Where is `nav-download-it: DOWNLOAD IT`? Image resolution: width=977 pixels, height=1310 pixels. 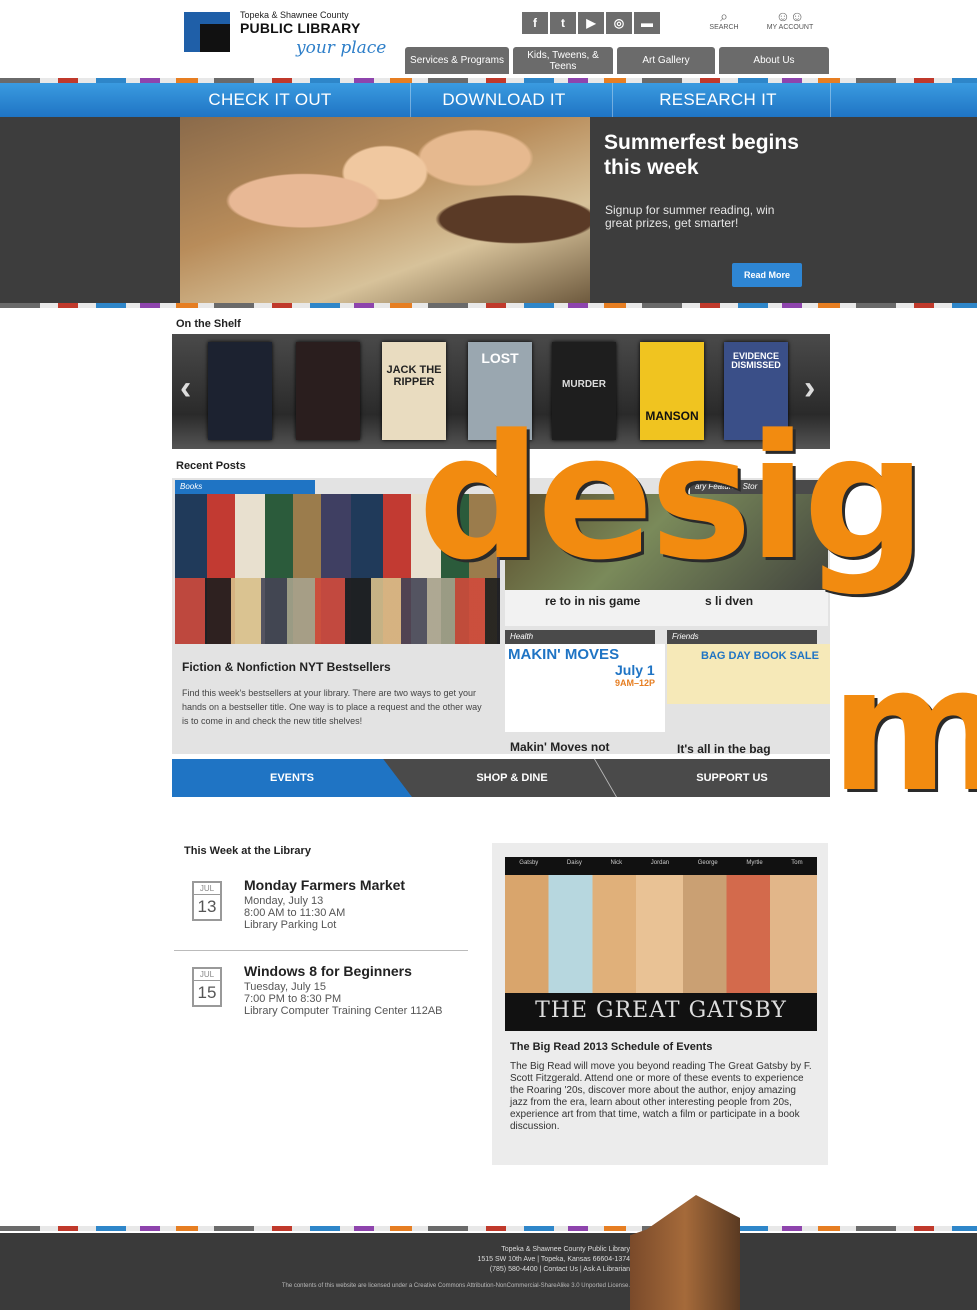
nav-download-it: DOWNLOAD IT is located at coordinates (504, 100).